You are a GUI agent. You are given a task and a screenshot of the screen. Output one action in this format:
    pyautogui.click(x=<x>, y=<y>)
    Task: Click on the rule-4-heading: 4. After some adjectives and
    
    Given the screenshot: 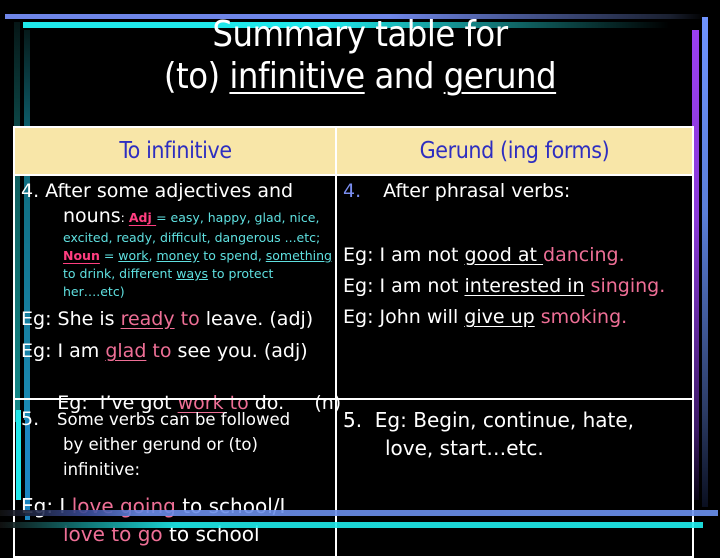 What is the action you would take?
    pyautogui.click(x=157, y=191)
    